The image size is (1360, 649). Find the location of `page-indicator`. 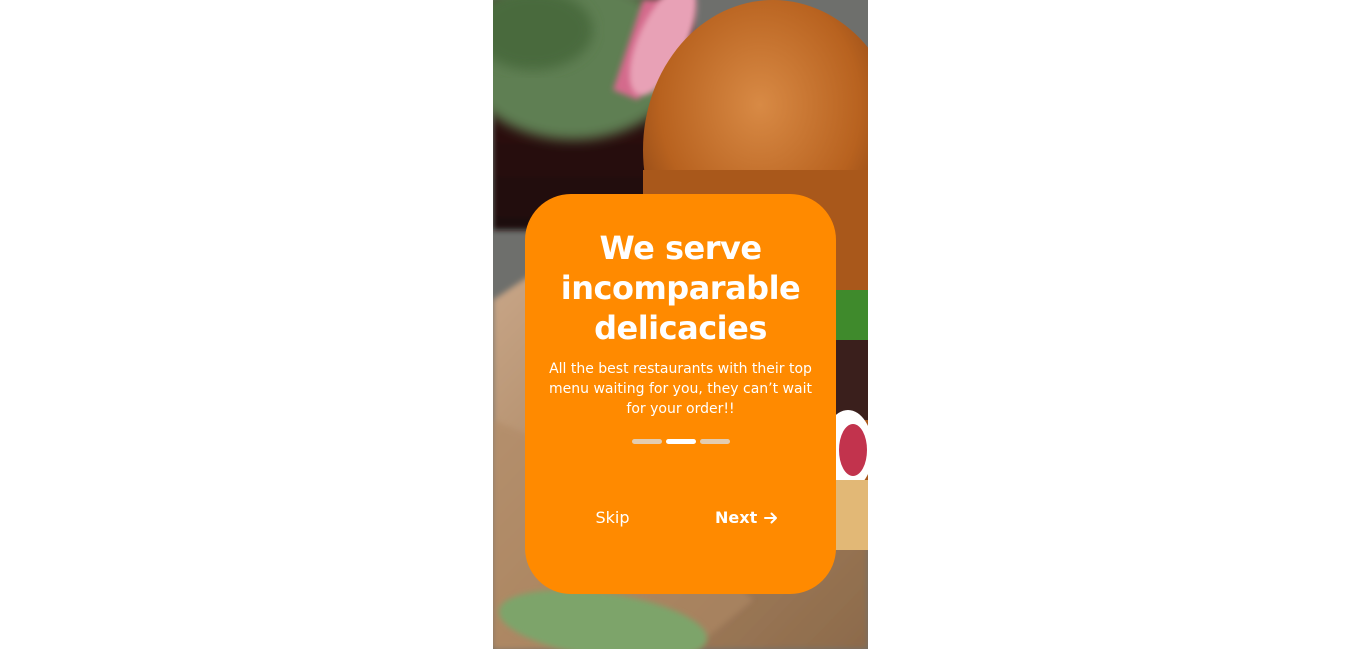

page-indicator is located at coordinates (680, 441).